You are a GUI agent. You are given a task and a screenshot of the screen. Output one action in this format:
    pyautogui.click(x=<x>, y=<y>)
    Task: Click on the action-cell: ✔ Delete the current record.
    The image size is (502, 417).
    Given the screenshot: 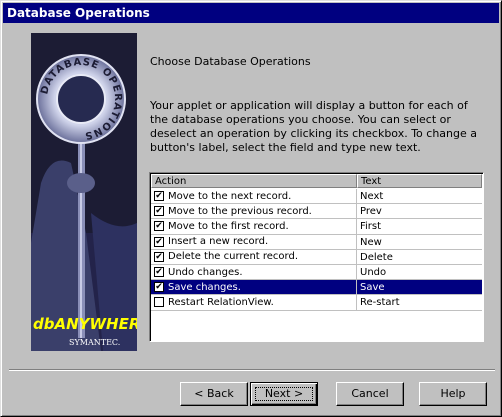 What is the action you would take?
    pyautogui.click(x=254, y=257)
    